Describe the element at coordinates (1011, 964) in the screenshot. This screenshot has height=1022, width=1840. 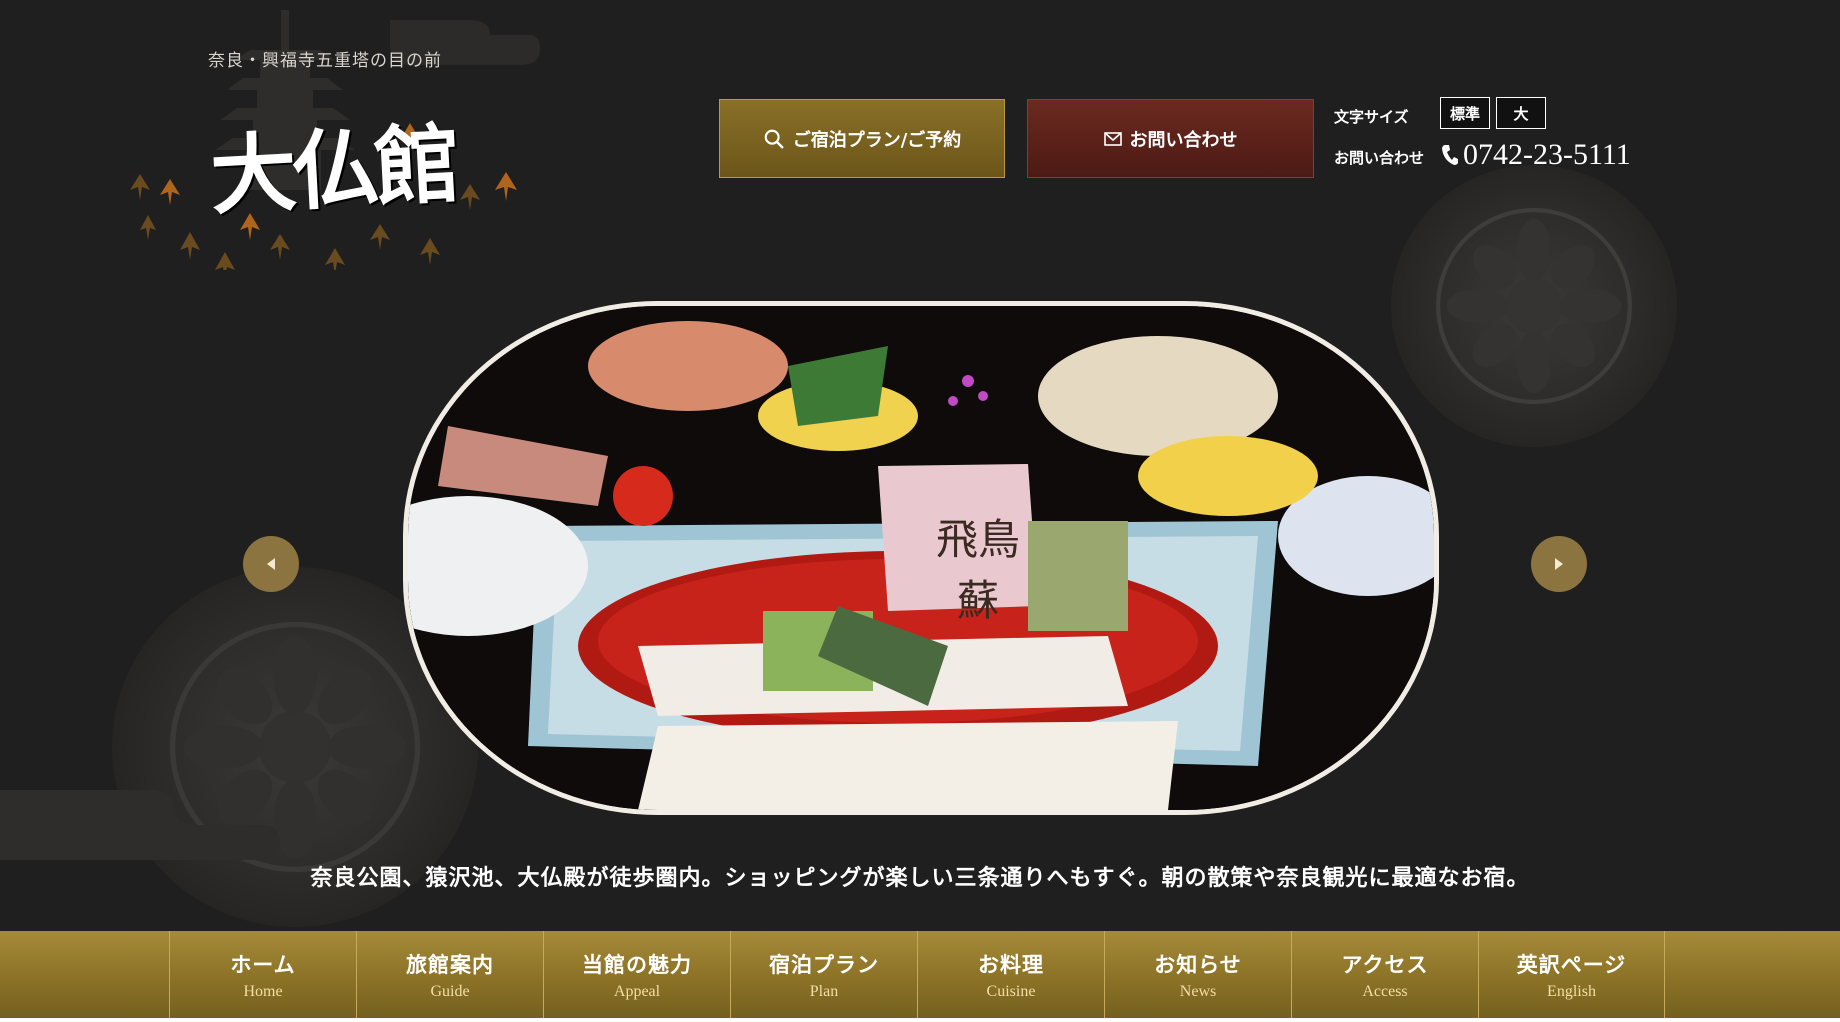
I see `nav-item-label: お料理` at that location.